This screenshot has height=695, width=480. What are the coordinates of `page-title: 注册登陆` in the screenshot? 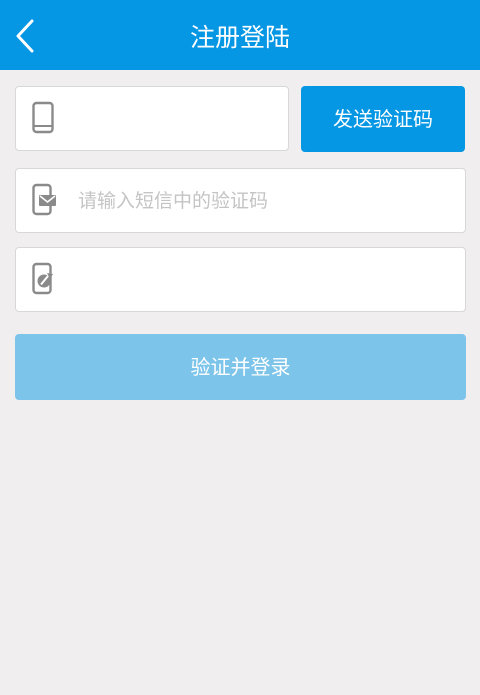 It's located at (239, 37).